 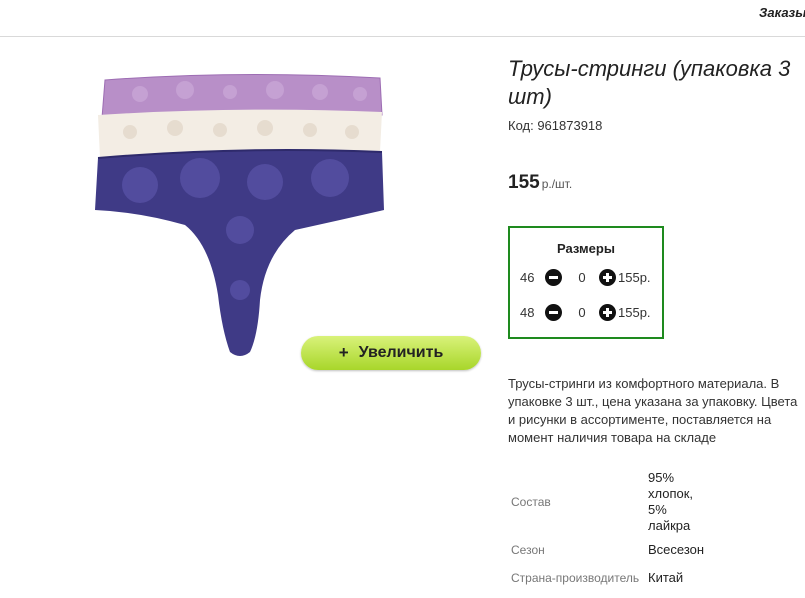 What do you see at coordinates (782, 12) in the screenshot?
I see `orders-link: Заказы` at bounding box center [782, 12].